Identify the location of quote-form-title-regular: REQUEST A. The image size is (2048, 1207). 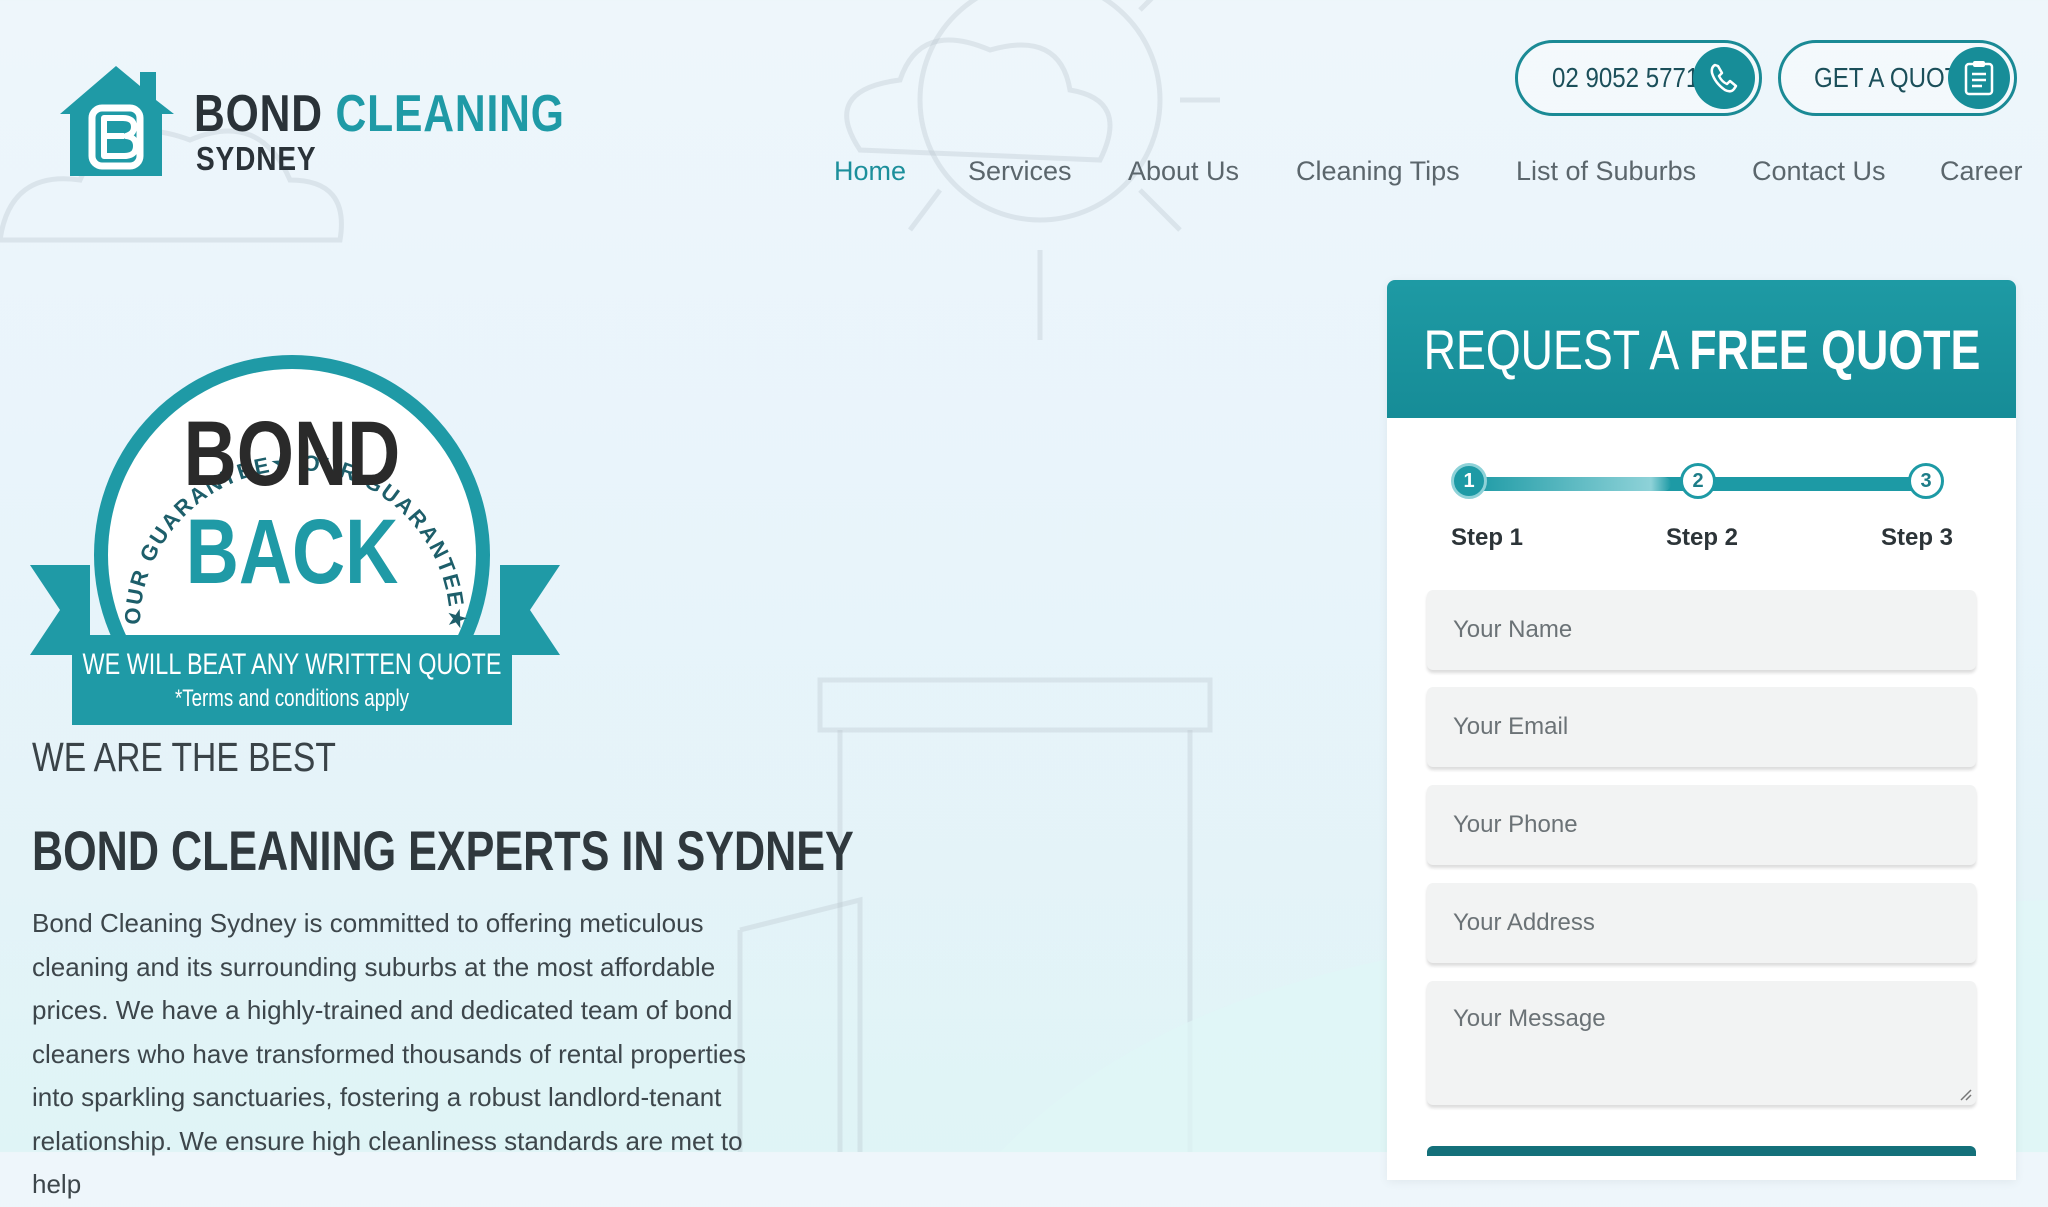
(1556, 349).